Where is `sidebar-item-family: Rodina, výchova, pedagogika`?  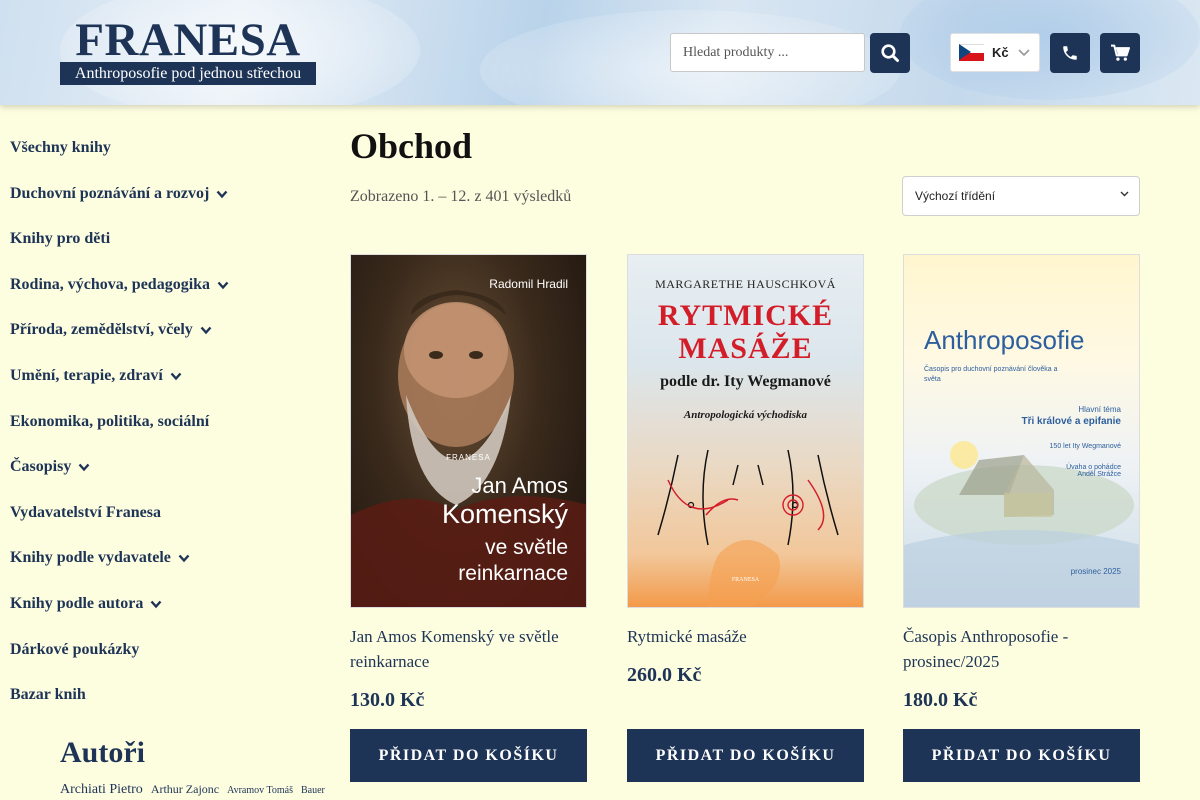
sidebar-item-family: Rodina, výchova, pedagogika is located at coordinates (119, 285).